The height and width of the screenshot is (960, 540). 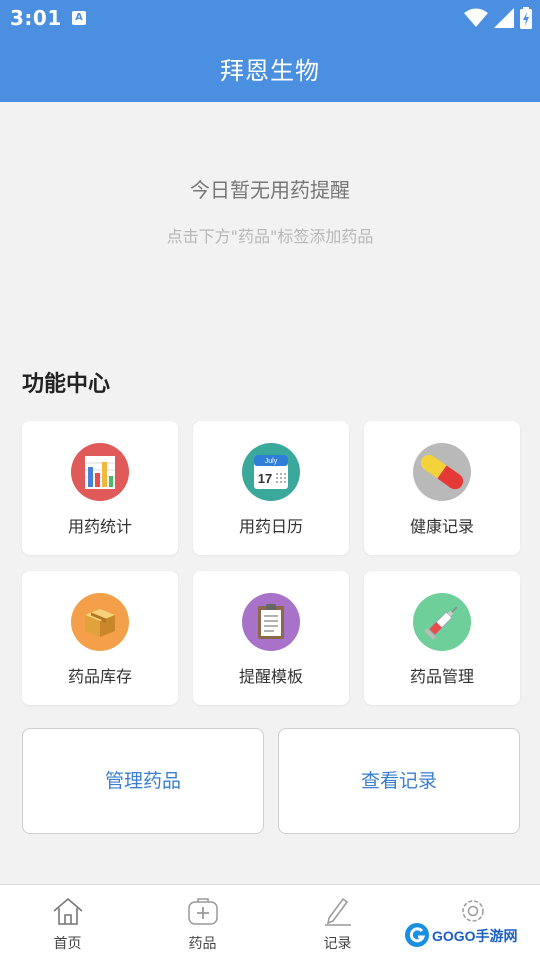 I want to click on manage-drugs-button: 管理药品, so click(x=143, y=781).